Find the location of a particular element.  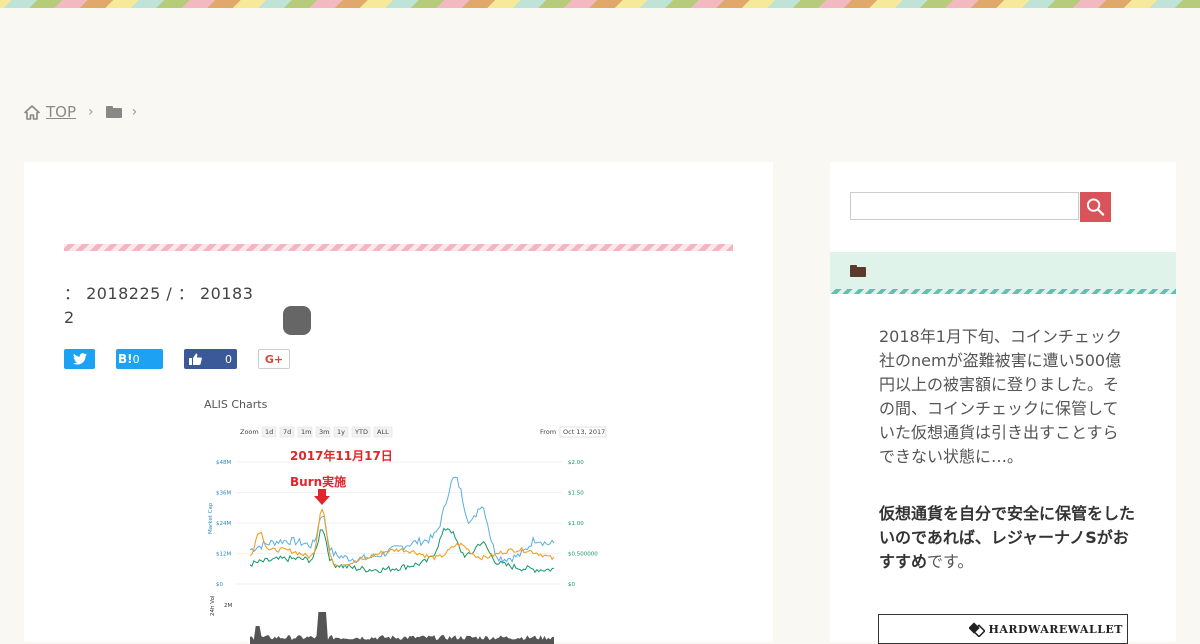

chart-right-tick-label: $0.500000 is located at coordinates (583, 555).